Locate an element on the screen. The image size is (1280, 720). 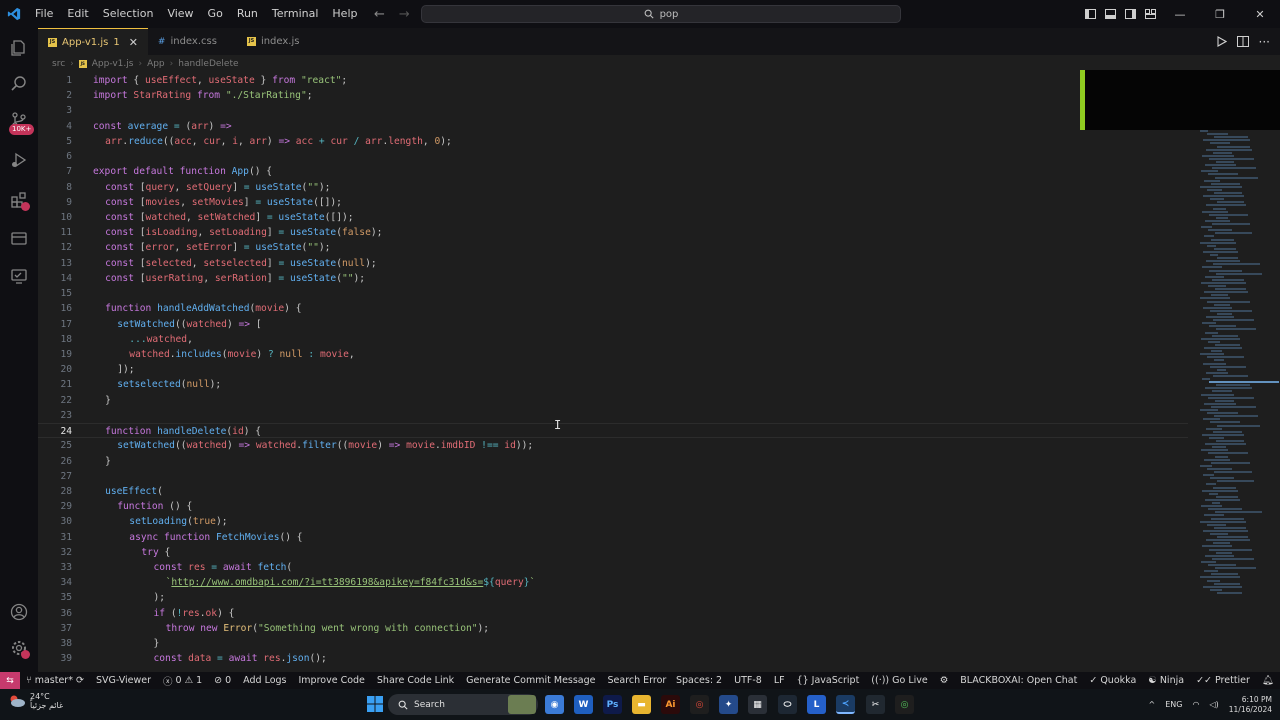
volume-icon: ◁) is located at coordinates (1213, 704).